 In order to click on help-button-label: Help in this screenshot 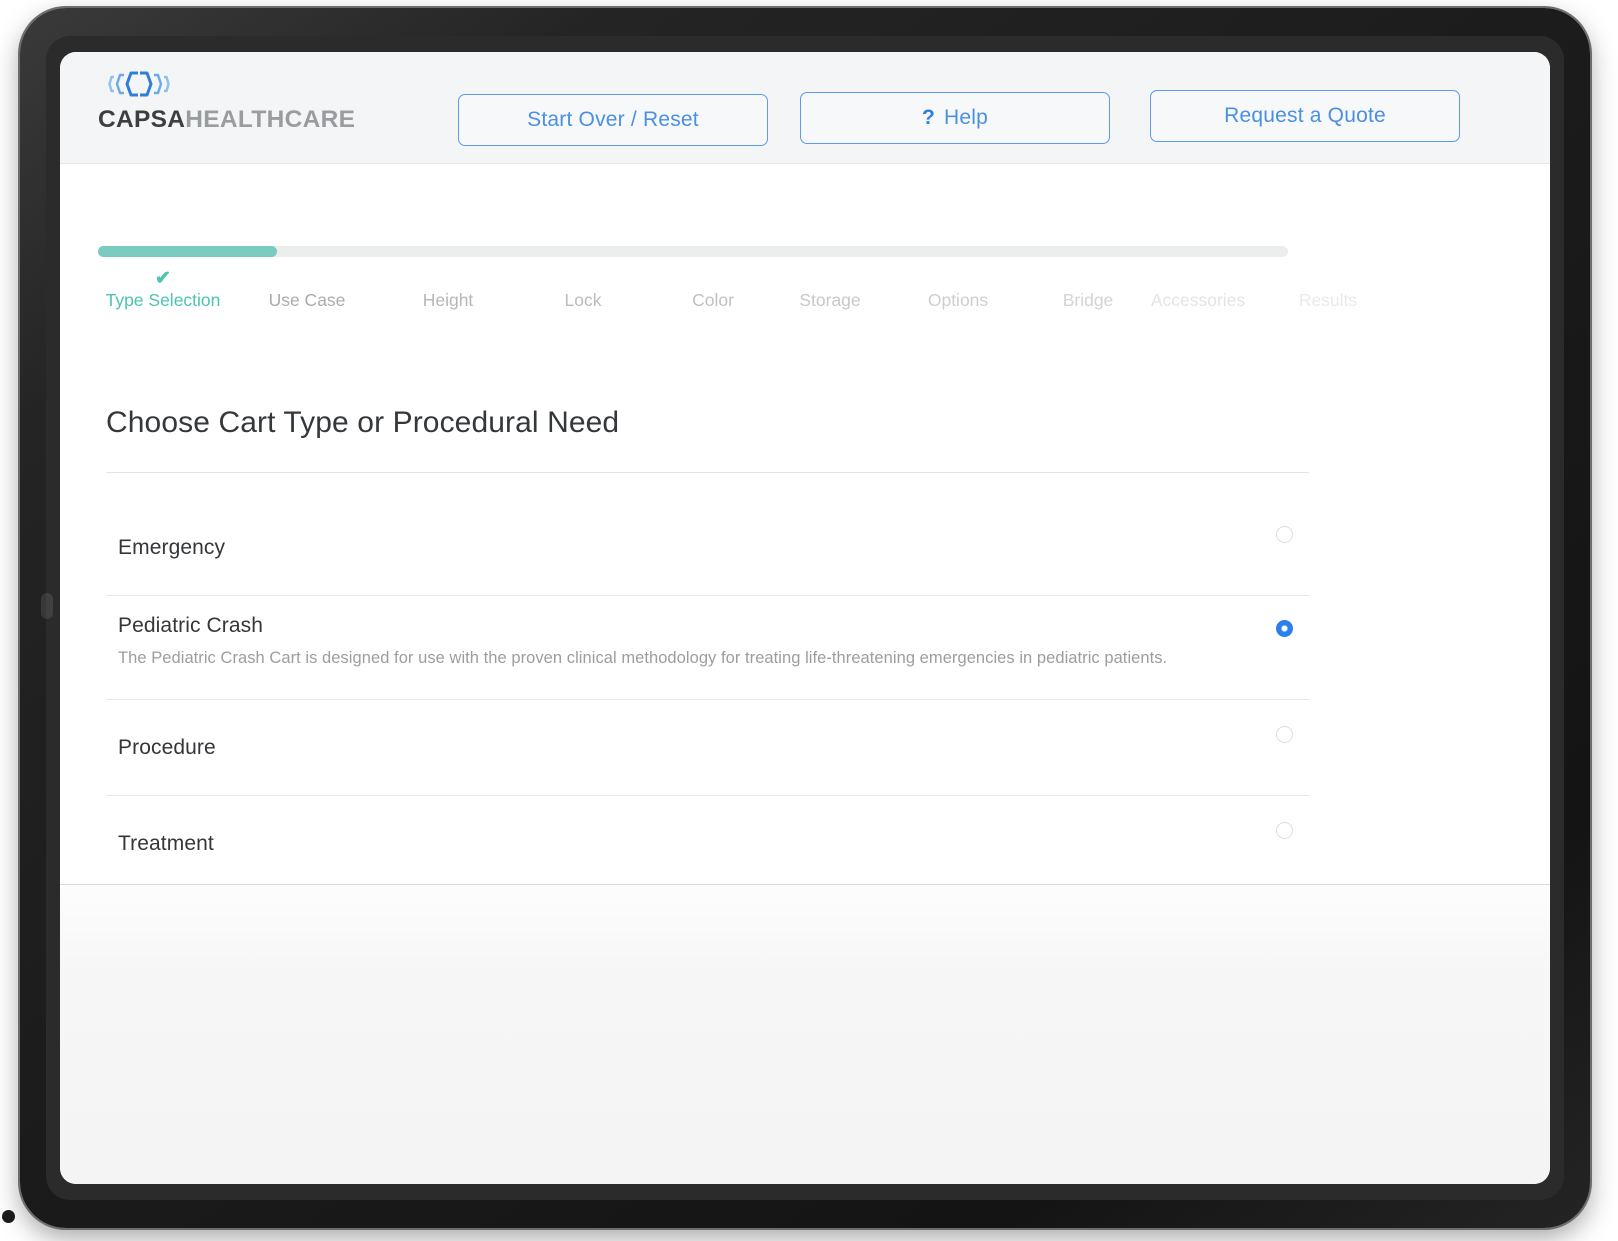, I will do `click(966, 117)`.